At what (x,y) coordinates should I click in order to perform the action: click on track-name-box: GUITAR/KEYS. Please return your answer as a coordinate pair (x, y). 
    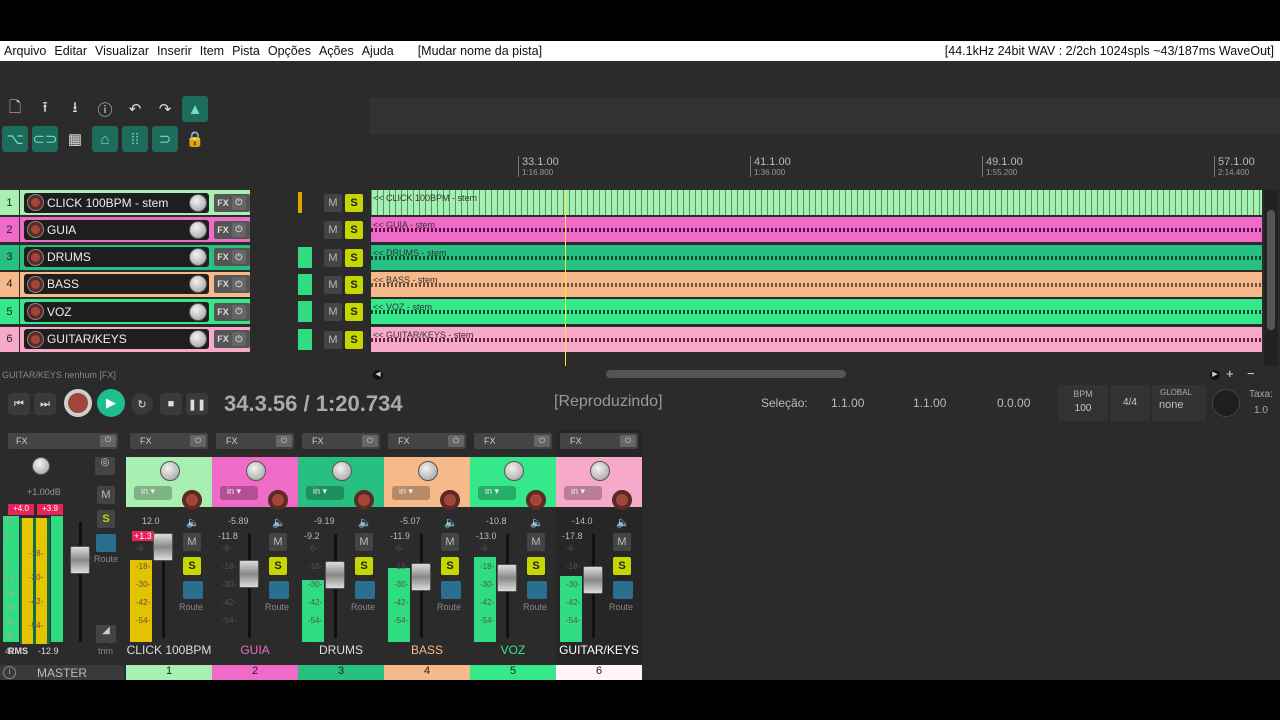
    Looking at the image, I should click on (116, 339).